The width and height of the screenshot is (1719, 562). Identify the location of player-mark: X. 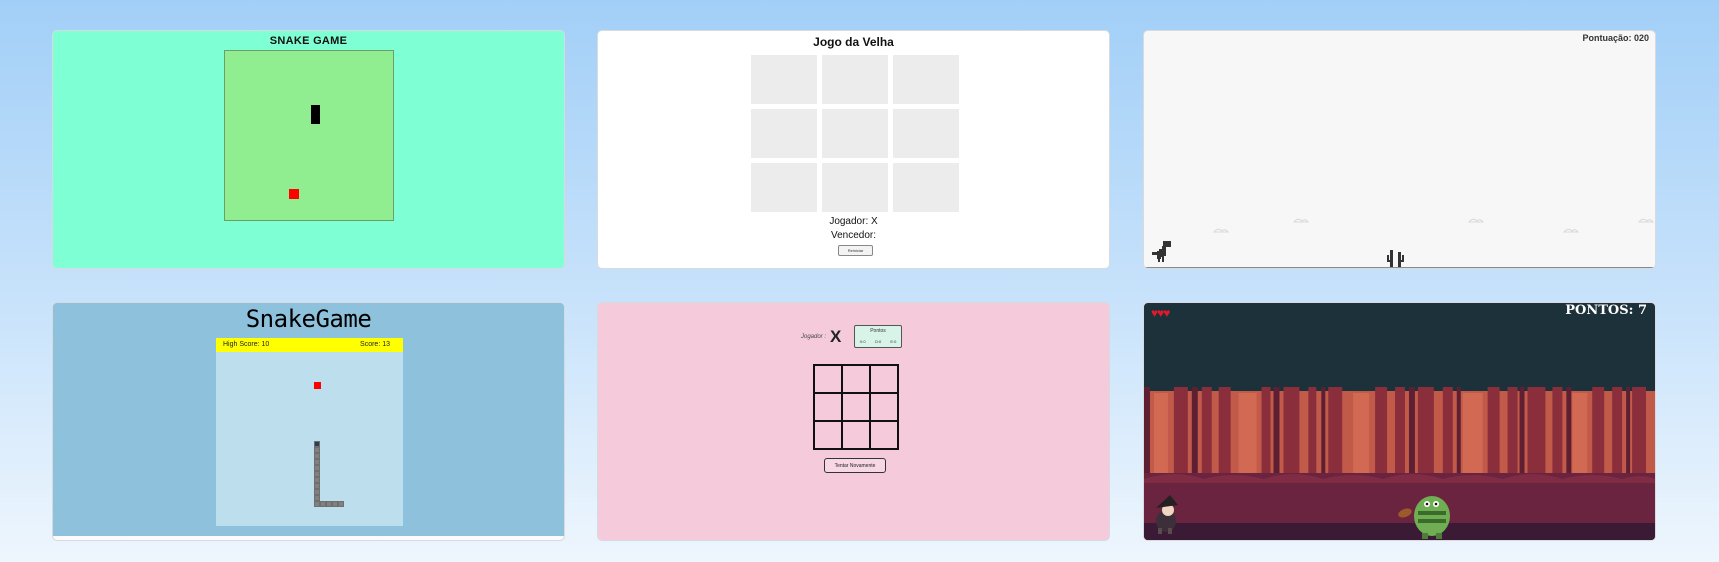
(836, 336).